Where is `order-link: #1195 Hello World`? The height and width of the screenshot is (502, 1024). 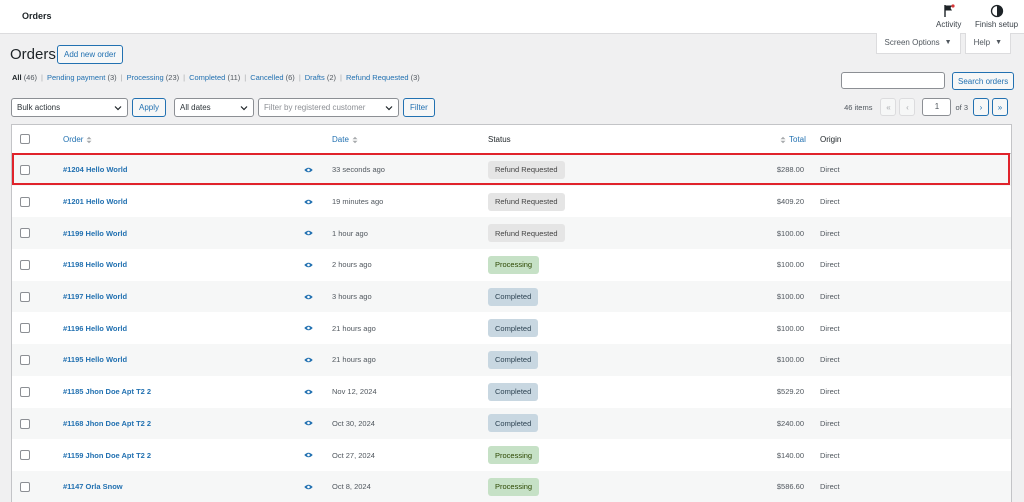
order-link: #1195 Hello World is located at coordinates (95, 360).